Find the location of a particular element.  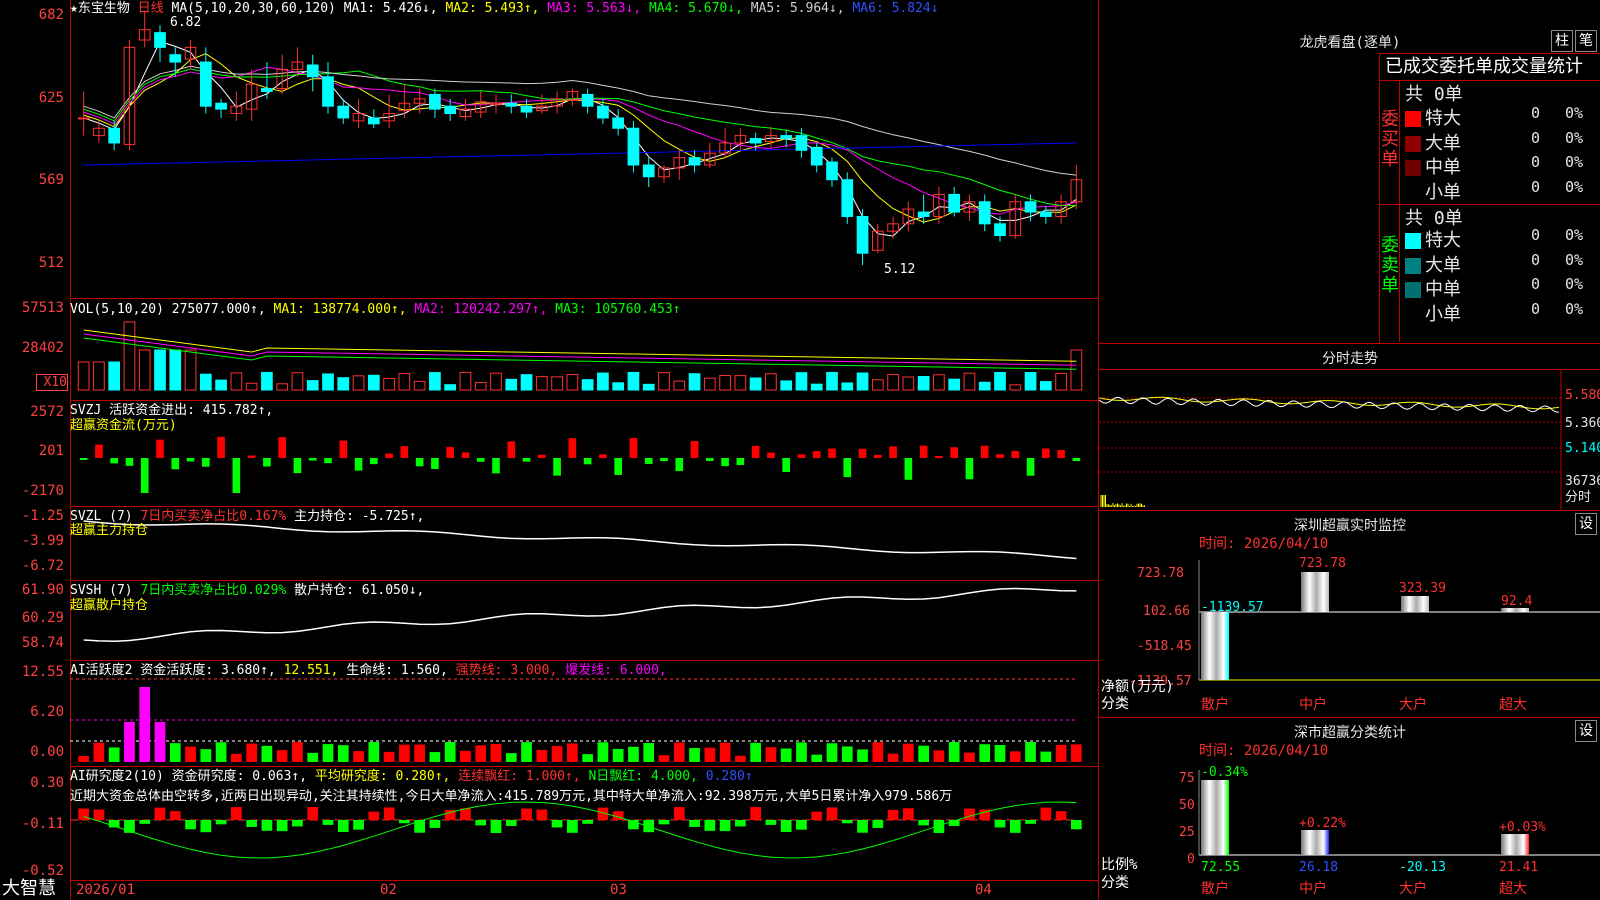

ai2-axis-label: 0.30 is located at coordinates (32, 783).